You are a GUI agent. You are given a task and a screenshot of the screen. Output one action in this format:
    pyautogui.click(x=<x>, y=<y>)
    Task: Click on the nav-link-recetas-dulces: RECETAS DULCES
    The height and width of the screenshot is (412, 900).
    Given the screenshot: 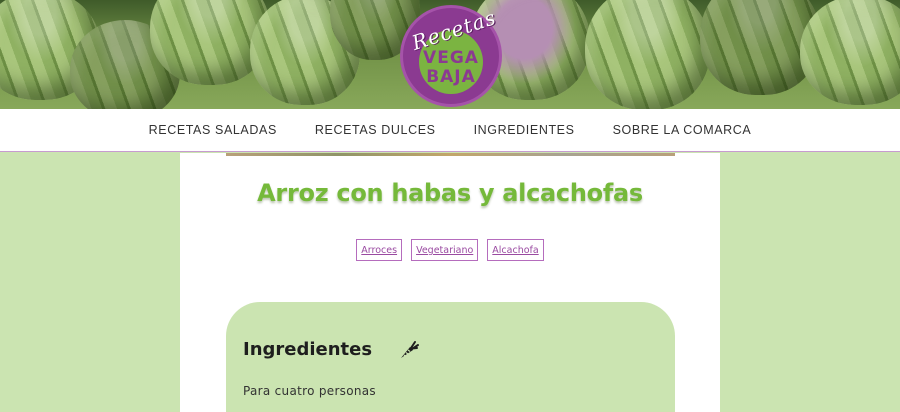 What is the action you would take?
    pyautogui.click(x=375, y=130)
    